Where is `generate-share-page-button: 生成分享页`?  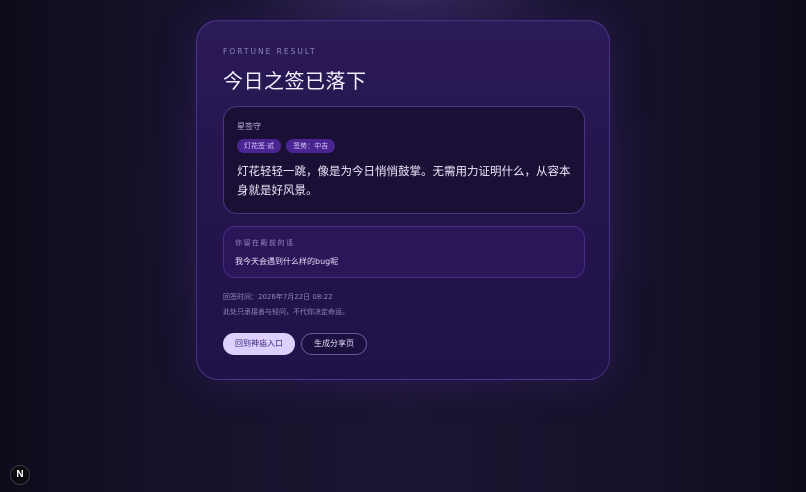
generate-share-page-button: 生成分享页 is located at coordinates (334, 344).